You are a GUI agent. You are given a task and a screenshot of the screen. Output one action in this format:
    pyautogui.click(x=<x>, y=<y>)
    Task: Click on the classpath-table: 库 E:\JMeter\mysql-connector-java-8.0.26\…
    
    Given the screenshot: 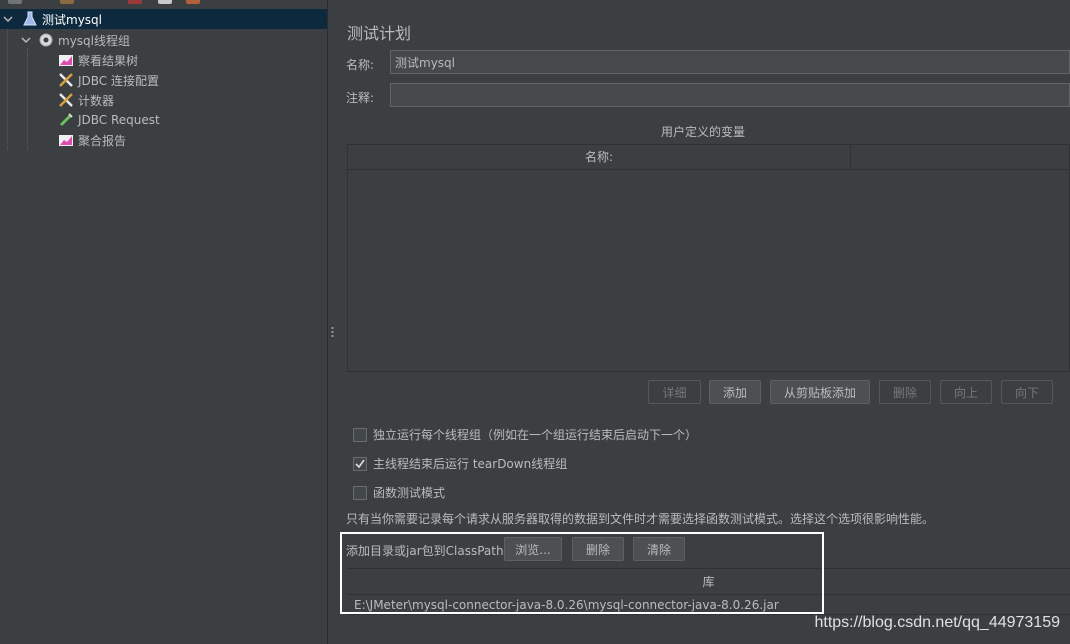 What is the action you would take?
    pyautogui.click(x=708, y=606)
    